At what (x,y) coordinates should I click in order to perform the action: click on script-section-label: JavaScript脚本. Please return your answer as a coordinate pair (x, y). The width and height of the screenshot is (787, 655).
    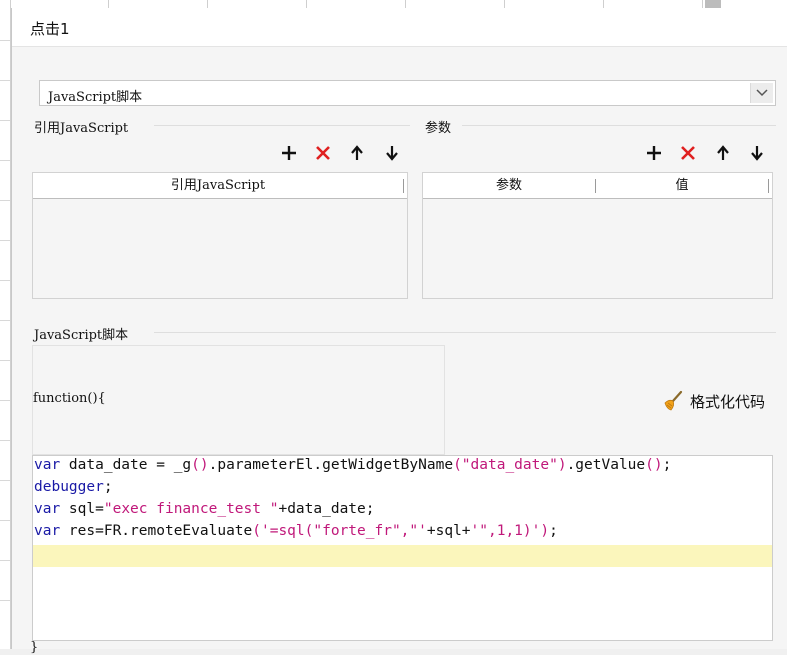
    Looking at the image, I should click on (81, 335).